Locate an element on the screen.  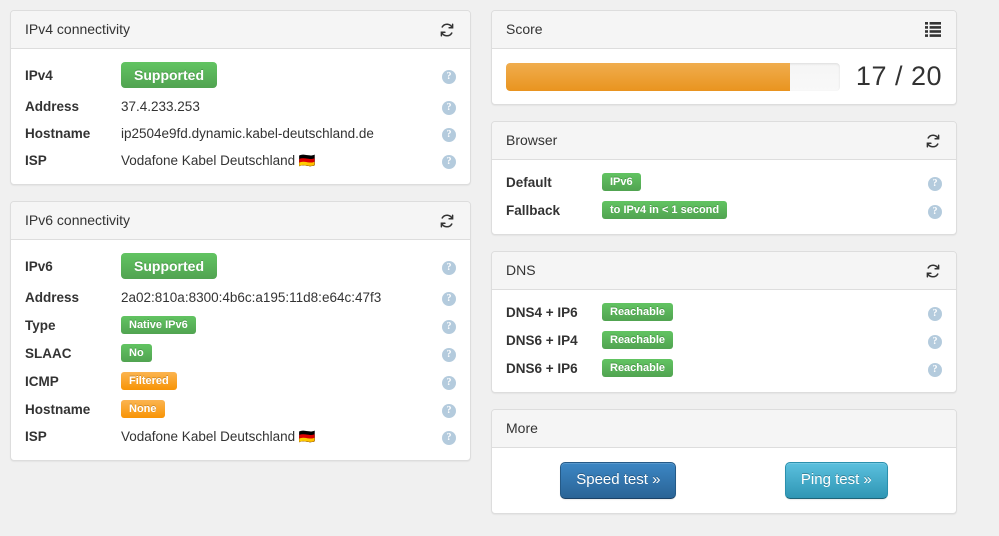
row-value: Supported is located at coordinates (279, 75).